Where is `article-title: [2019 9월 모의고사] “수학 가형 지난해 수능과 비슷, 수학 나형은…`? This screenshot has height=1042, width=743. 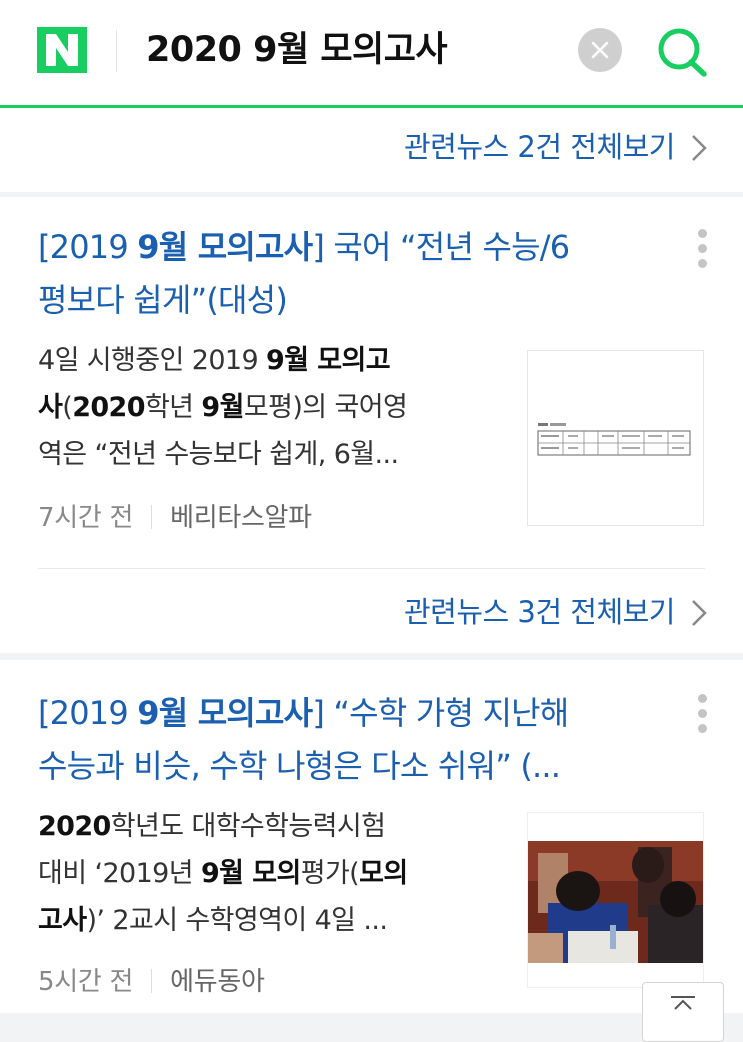
article-title: [2019 9월 모의고사] “수학 가형 지난해 수능과 비슷, 수학 나형은… is located at coordinates (343, 740).